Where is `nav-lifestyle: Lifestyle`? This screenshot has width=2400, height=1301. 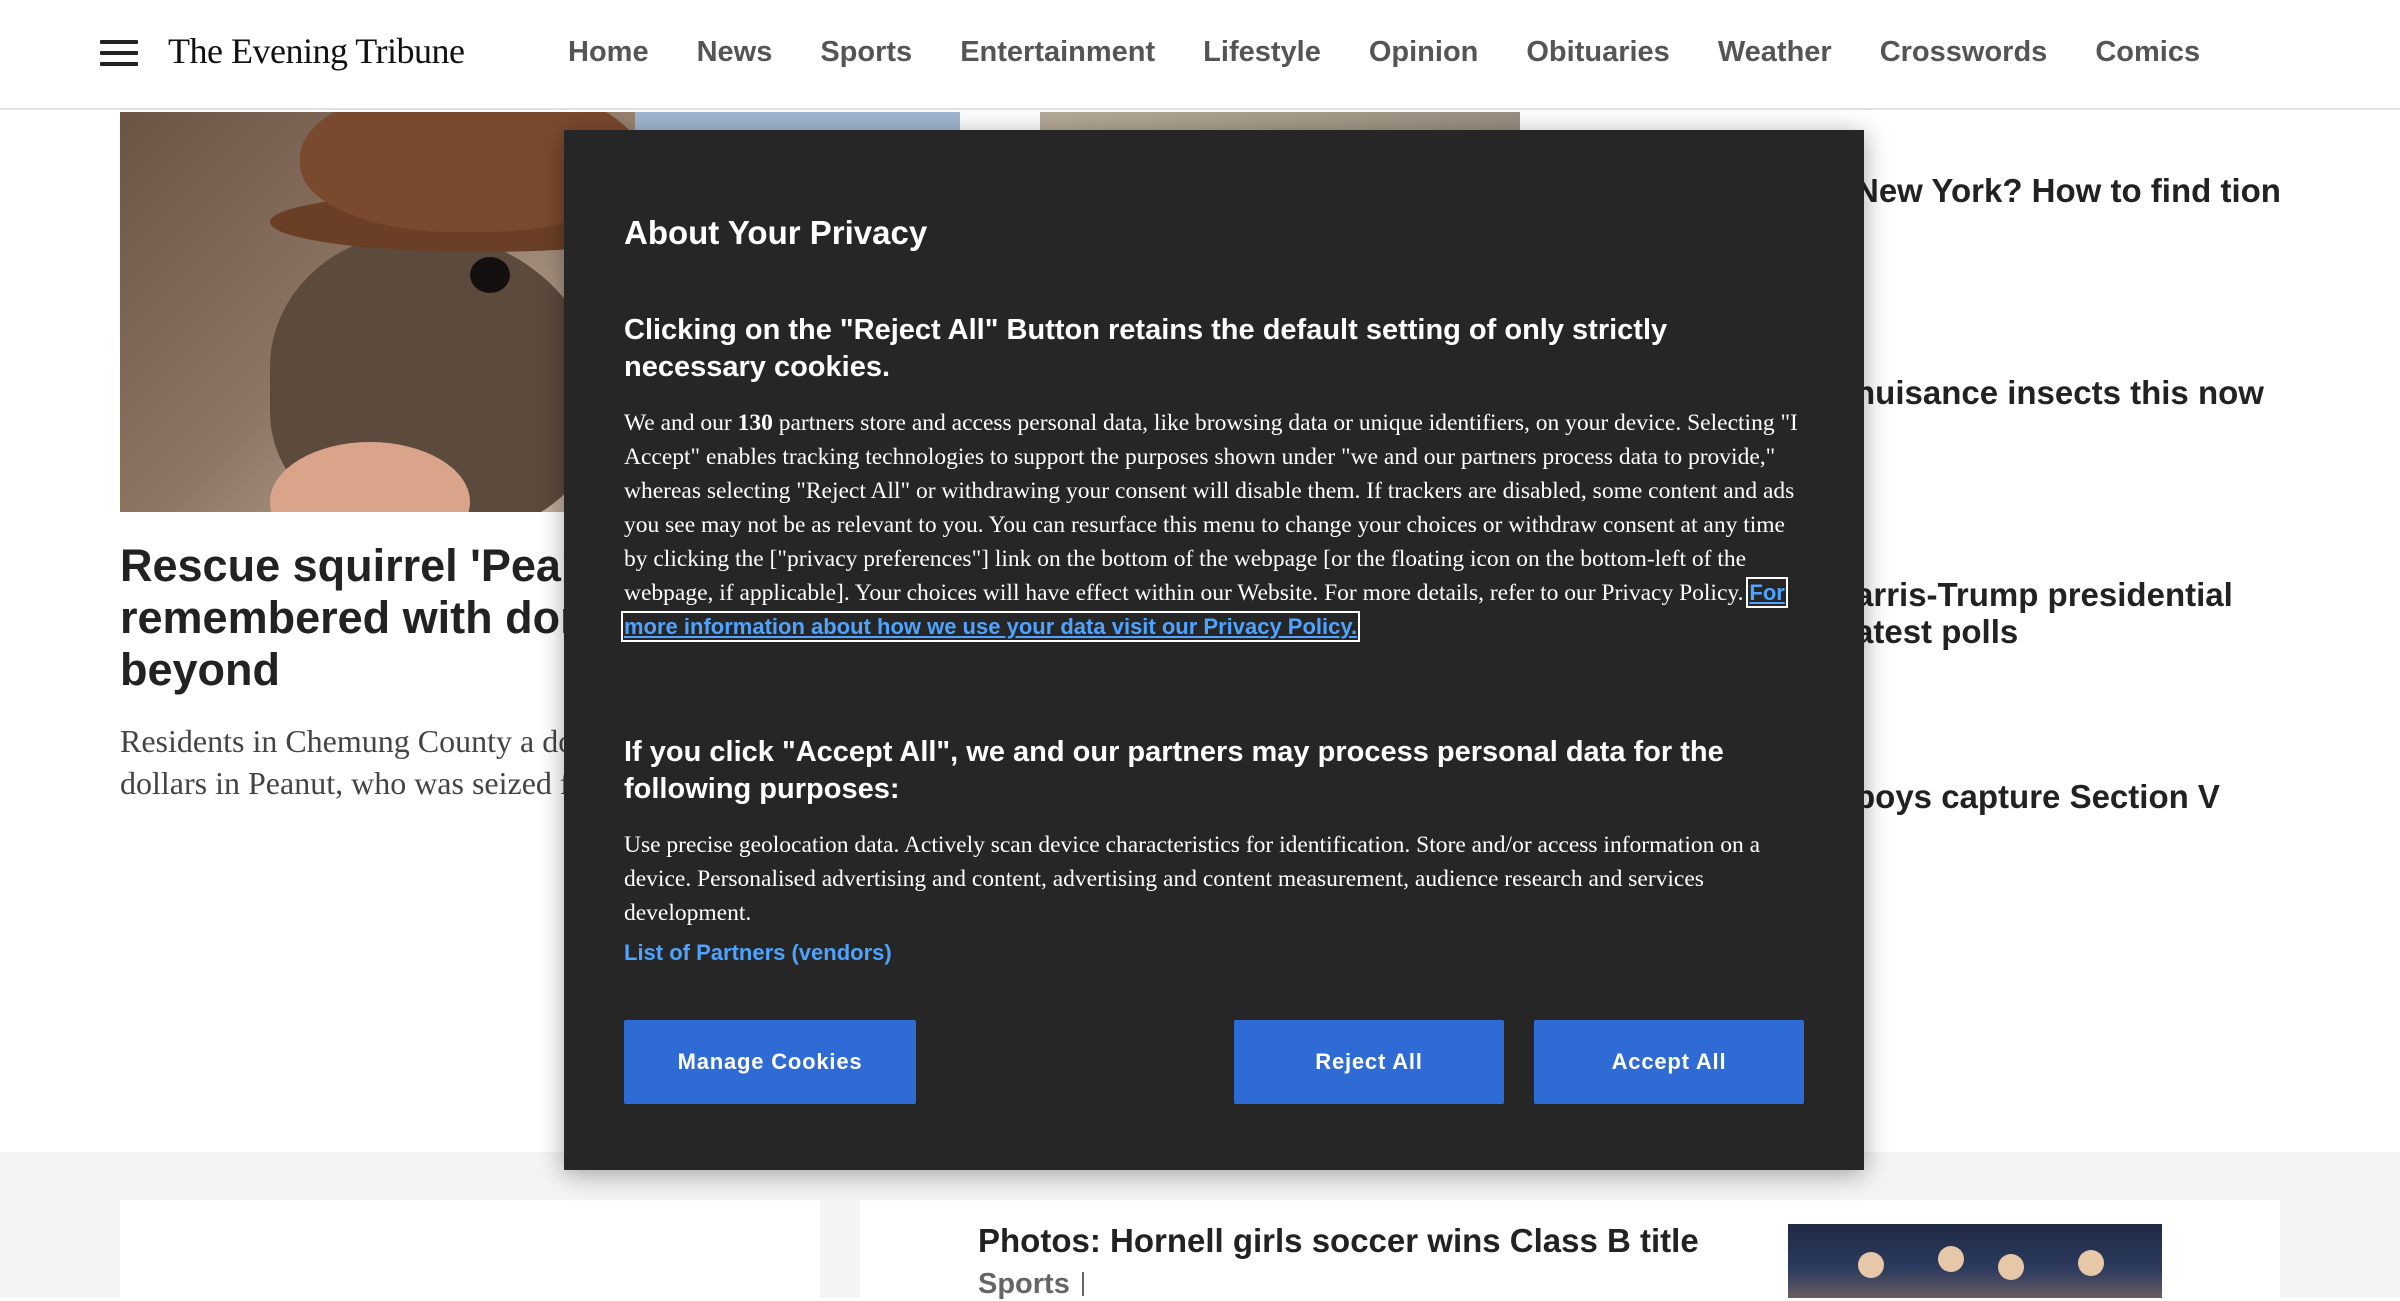
nav-lifestyle: Lifestyle is located at coordinates (1262, 52).